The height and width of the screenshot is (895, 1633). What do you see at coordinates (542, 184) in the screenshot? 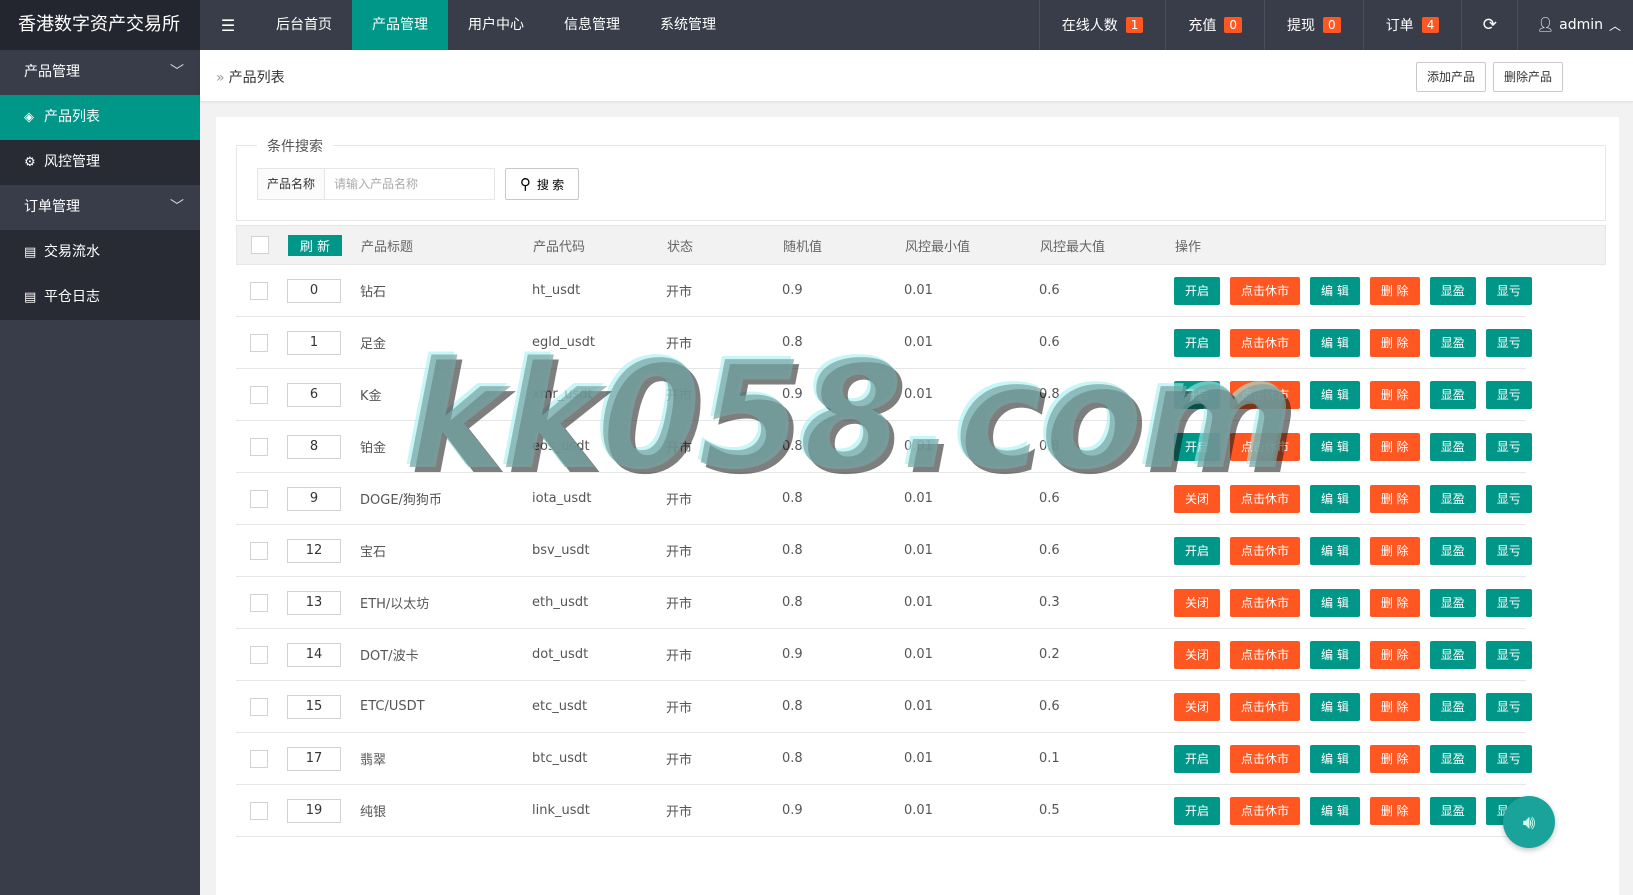
I see `search-button: ⚲ 搜 索` at bounding box center [542, 184].